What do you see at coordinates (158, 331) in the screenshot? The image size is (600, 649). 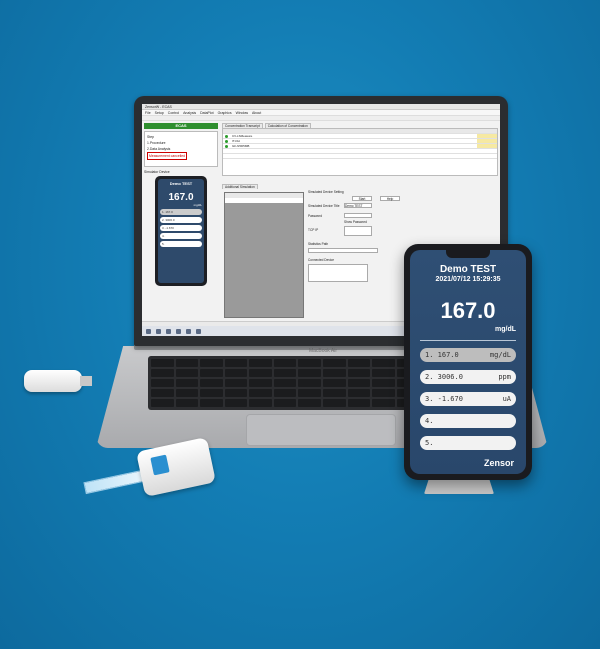 I see `search-icon` at bounding box center [158, 331].